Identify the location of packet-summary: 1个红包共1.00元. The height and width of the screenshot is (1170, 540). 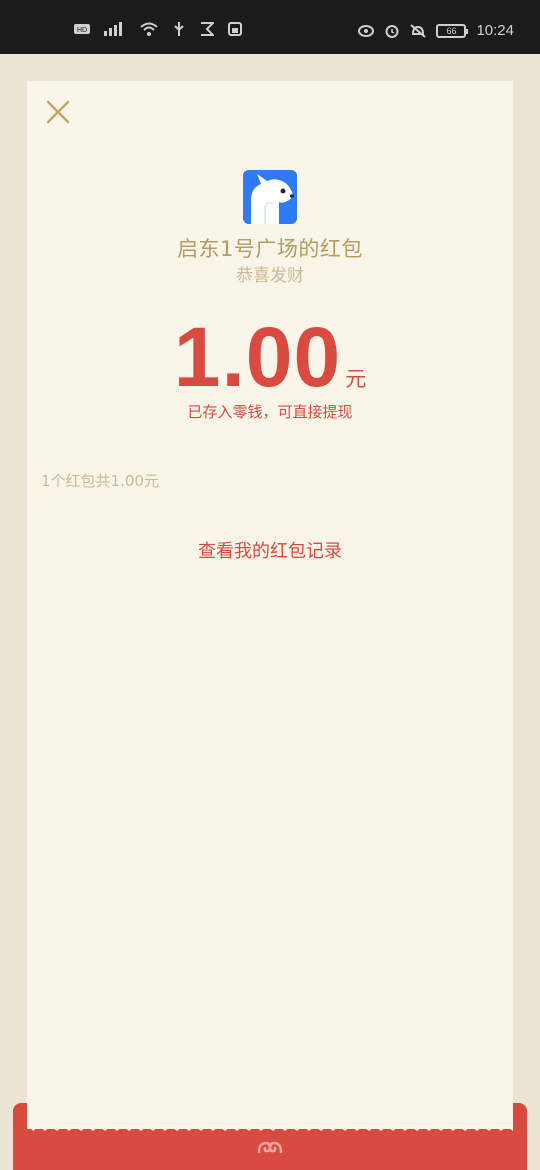
(100, 481).